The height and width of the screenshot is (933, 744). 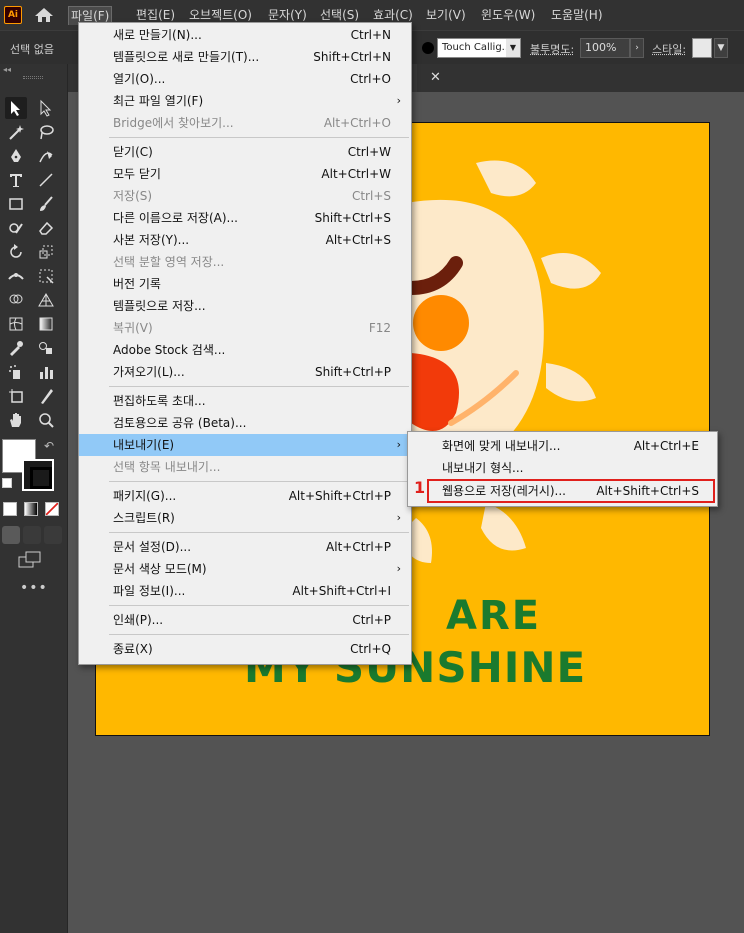 I want to click on menu-item-close-all: 모두 닫기 Alt+Ctrl+W, so click(x=245, y=174).